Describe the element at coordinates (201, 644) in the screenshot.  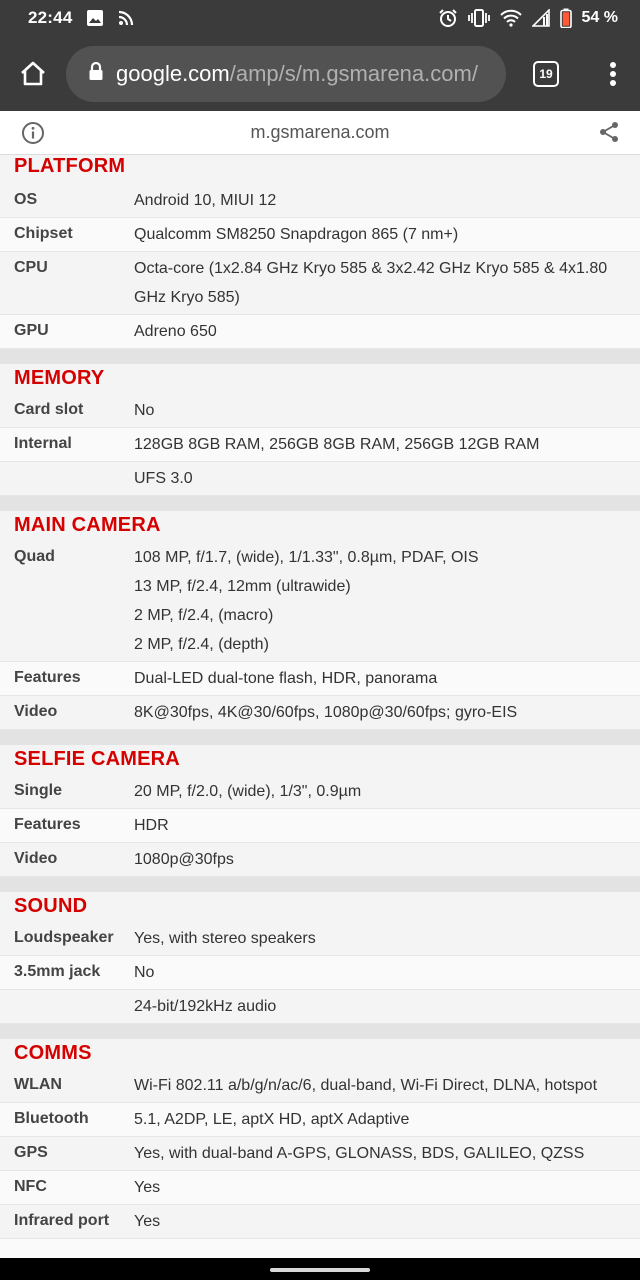
I see `spec-value-line: 2 MP, f/2.4, (depth)` at that location.